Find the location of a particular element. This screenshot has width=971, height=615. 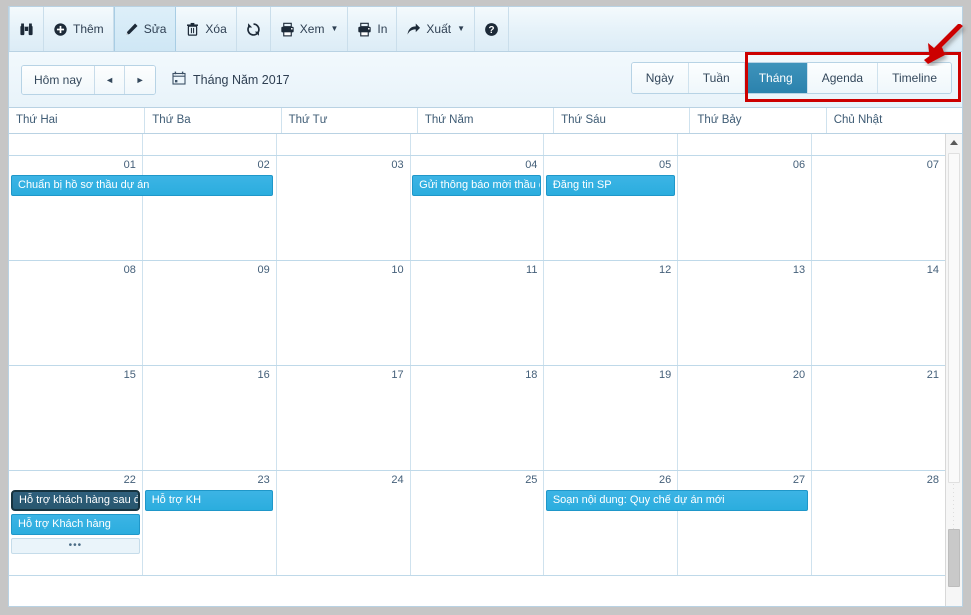

view-button-label: Xem is located at coordinates (312, 29).